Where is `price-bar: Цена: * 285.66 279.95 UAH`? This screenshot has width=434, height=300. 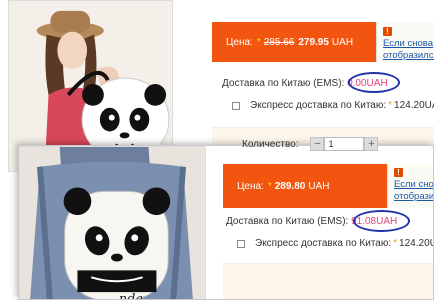 price-bar: Цена: * 285.66 279.95 UAH is located at coordinates (294, 42).